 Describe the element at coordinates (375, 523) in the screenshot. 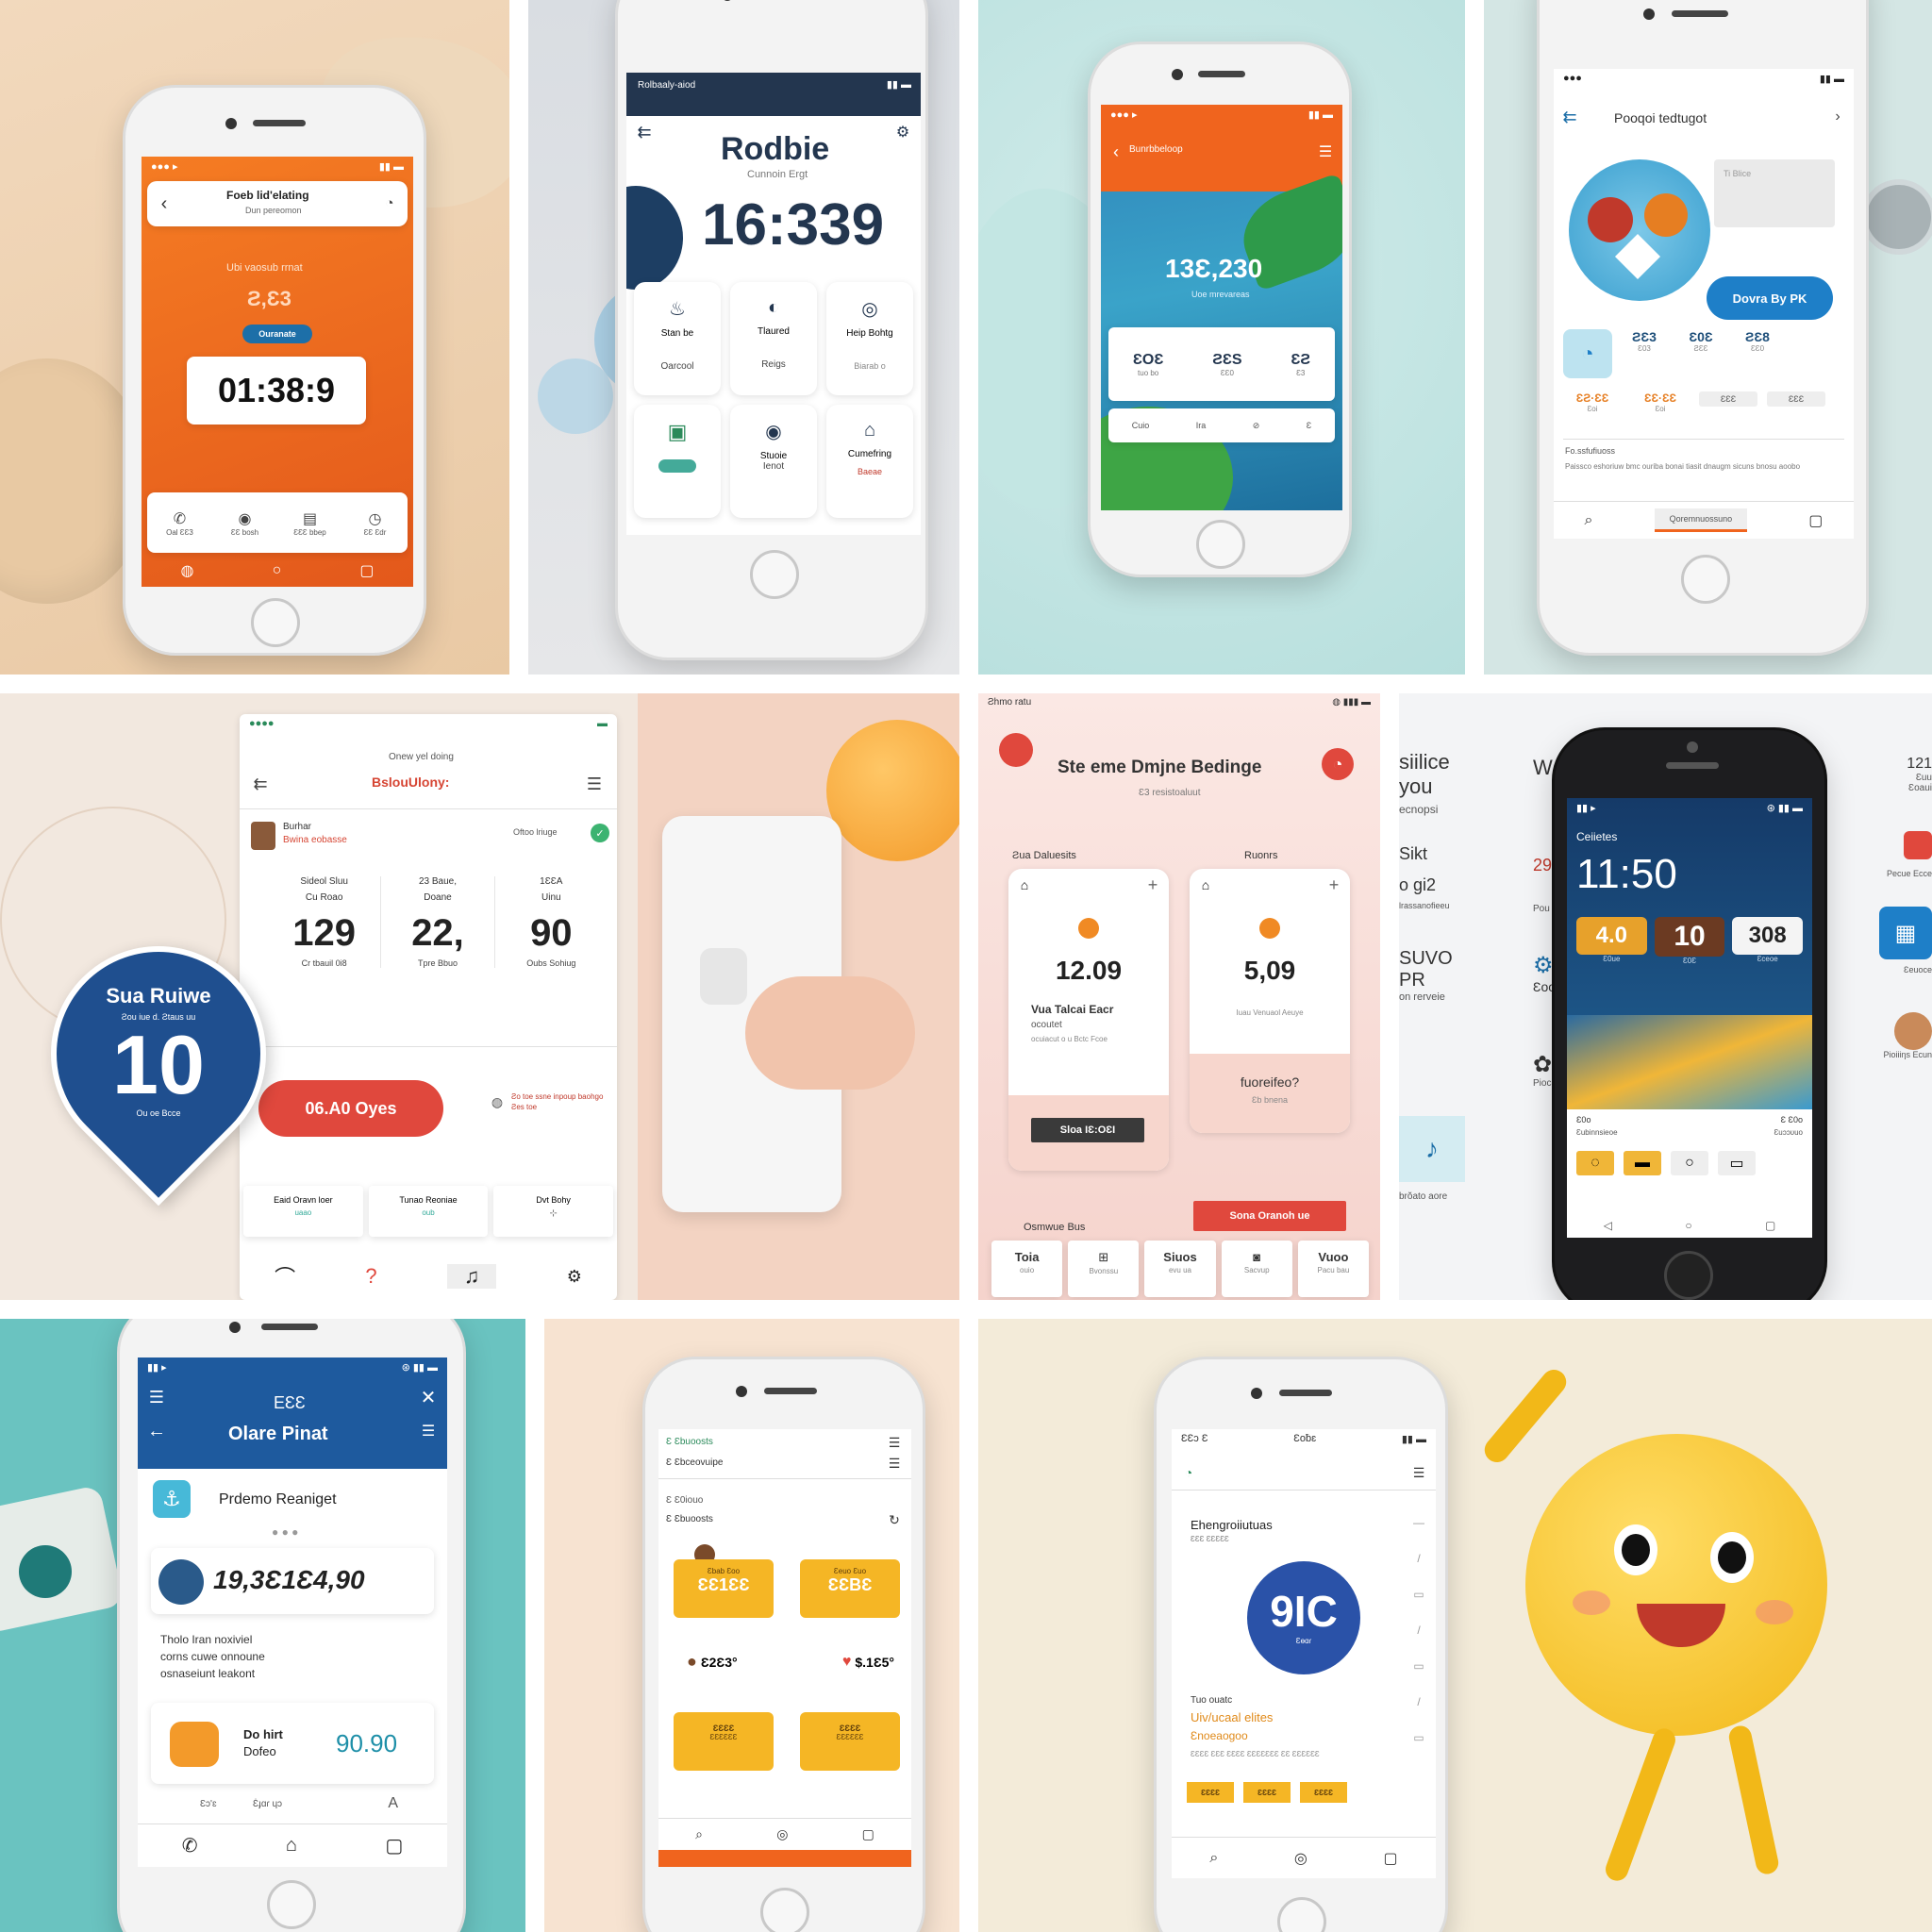

I see `tile-clock: ◷ ƐƐ Ɛdr` at that location.